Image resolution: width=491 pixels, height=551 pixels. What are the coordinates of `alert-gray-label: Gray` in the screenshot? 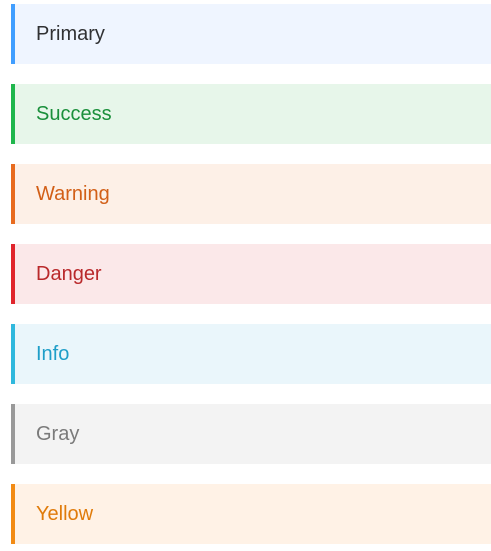 It's located at (58, 434).